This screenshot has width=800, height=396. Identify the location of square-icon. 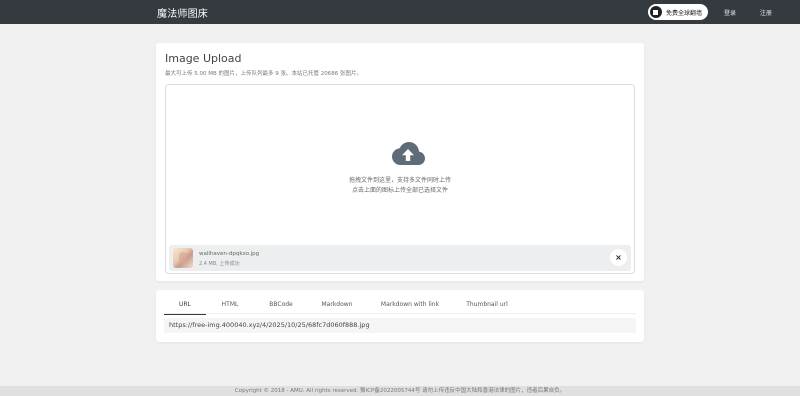
(655, 12).